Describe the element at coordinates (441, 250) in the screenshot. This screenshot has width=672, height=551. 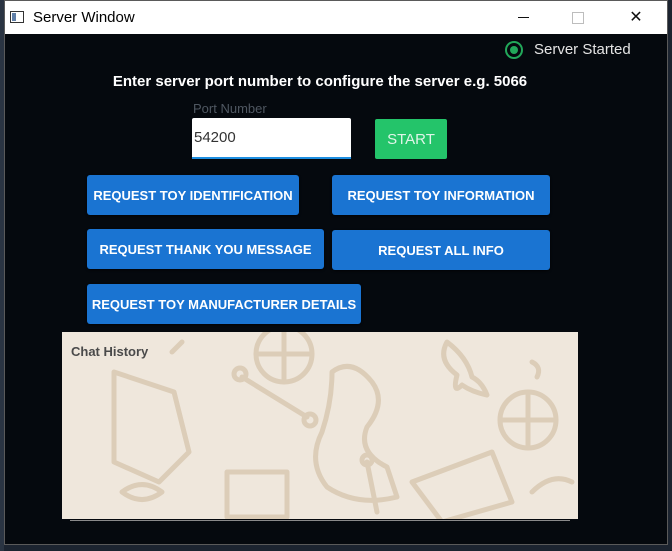
I see `request-all-info-button: REQUEST ALL INFO` at that location.